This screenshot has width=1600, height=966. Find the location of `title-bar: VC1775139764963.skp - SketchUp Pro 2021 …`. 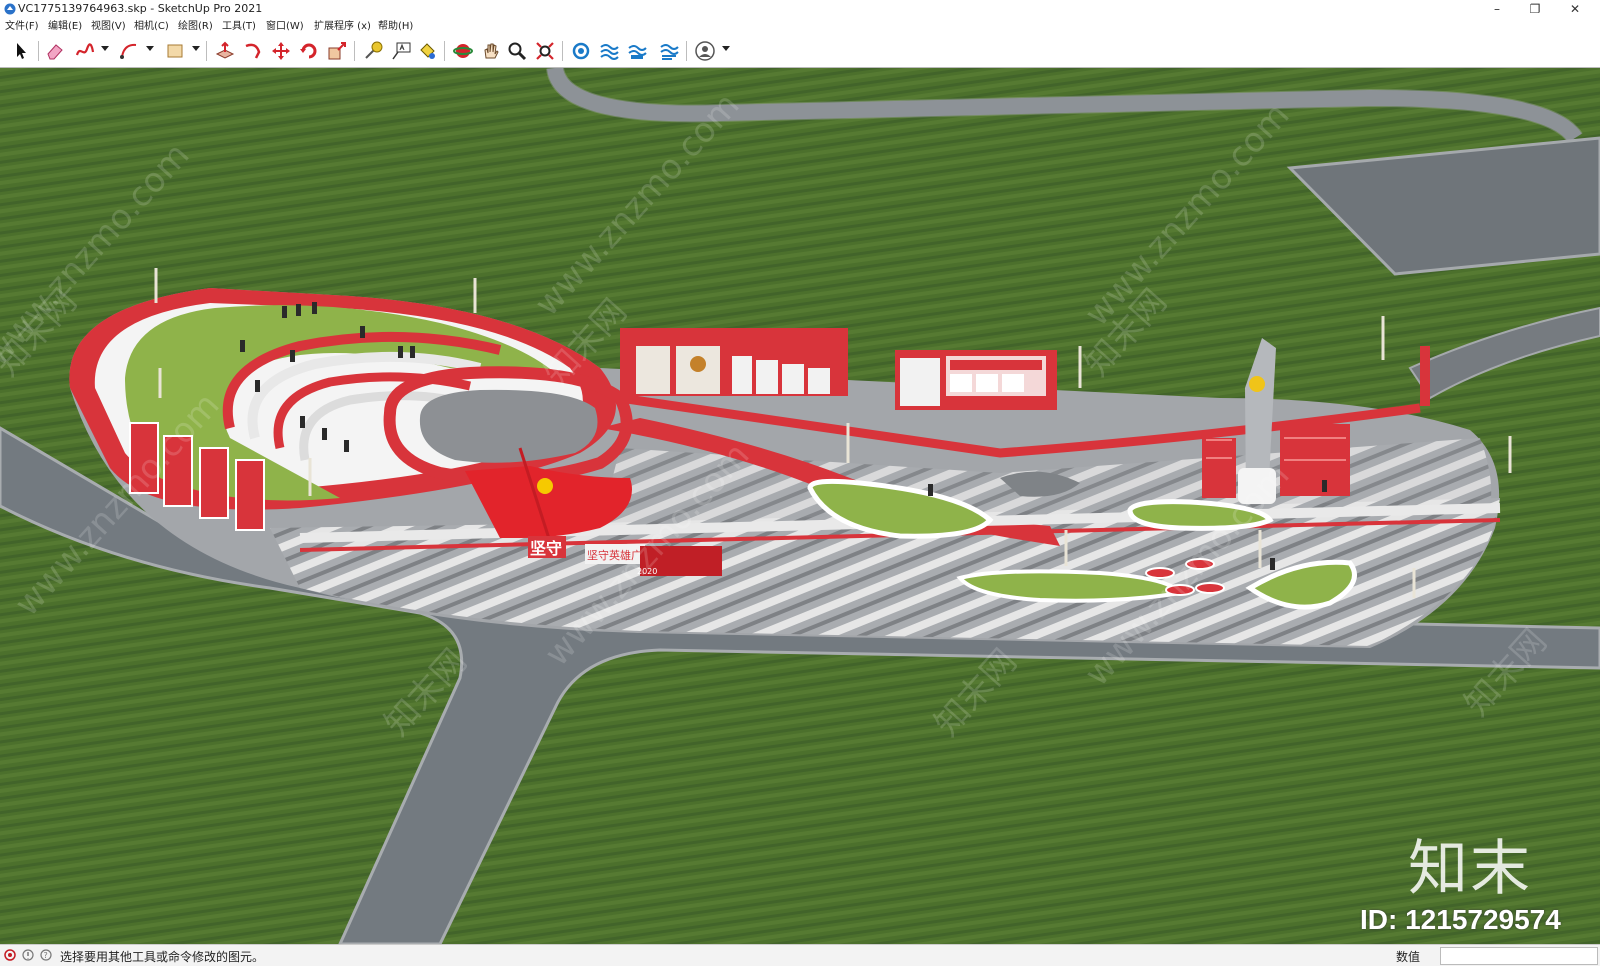

title-bar: VC1775139764963.skp - SketchUp Pro 2021 … is located at coordinates (800, 9).